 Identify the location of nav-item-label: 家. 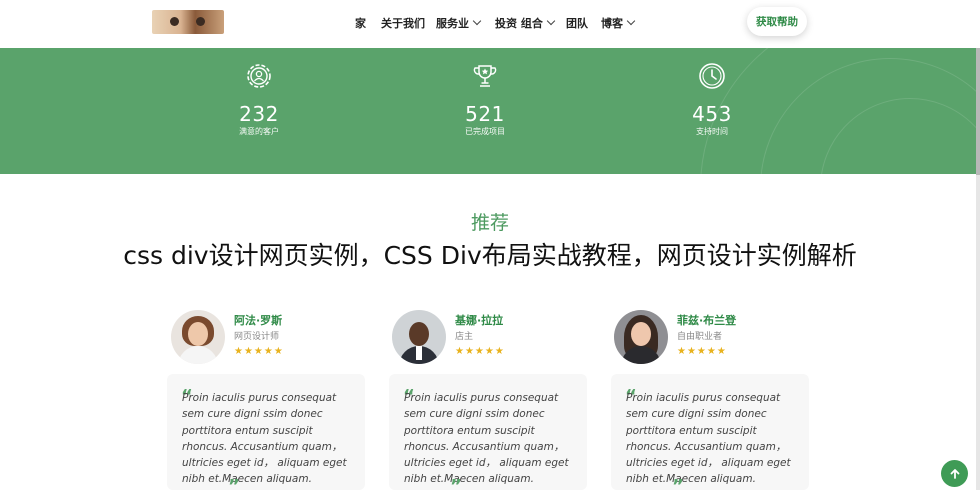
(360, 23).